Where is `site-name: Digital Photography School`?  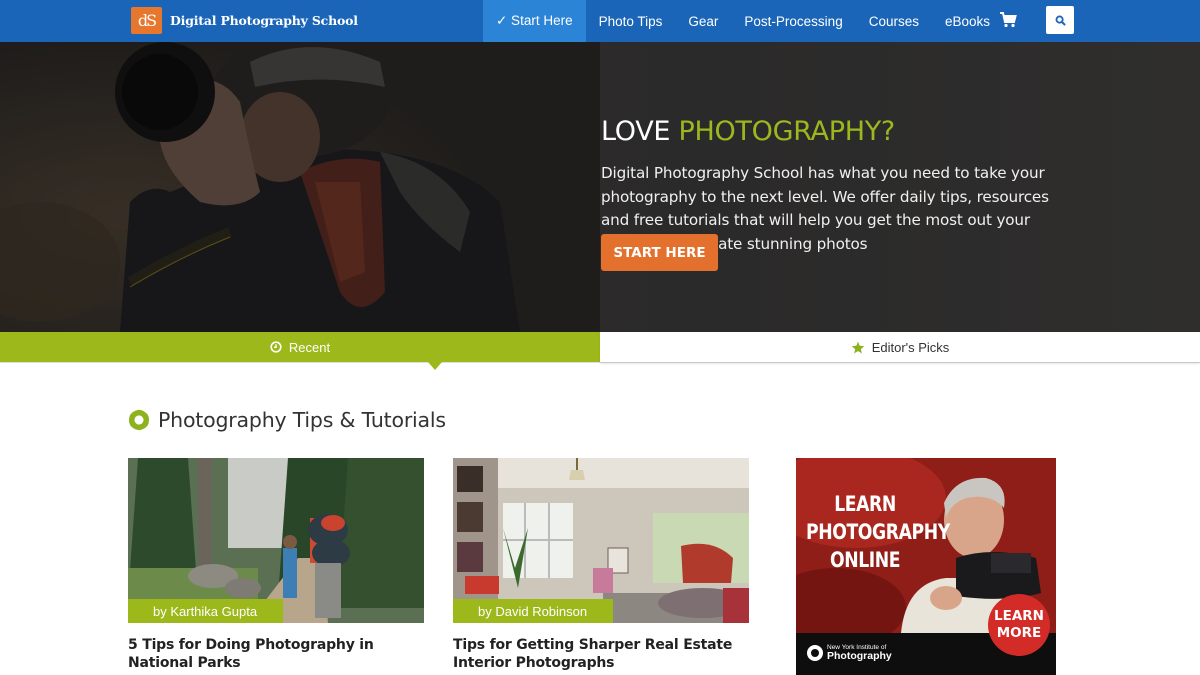 site-name: Digital Photography School is located at coordinates (264, 20).